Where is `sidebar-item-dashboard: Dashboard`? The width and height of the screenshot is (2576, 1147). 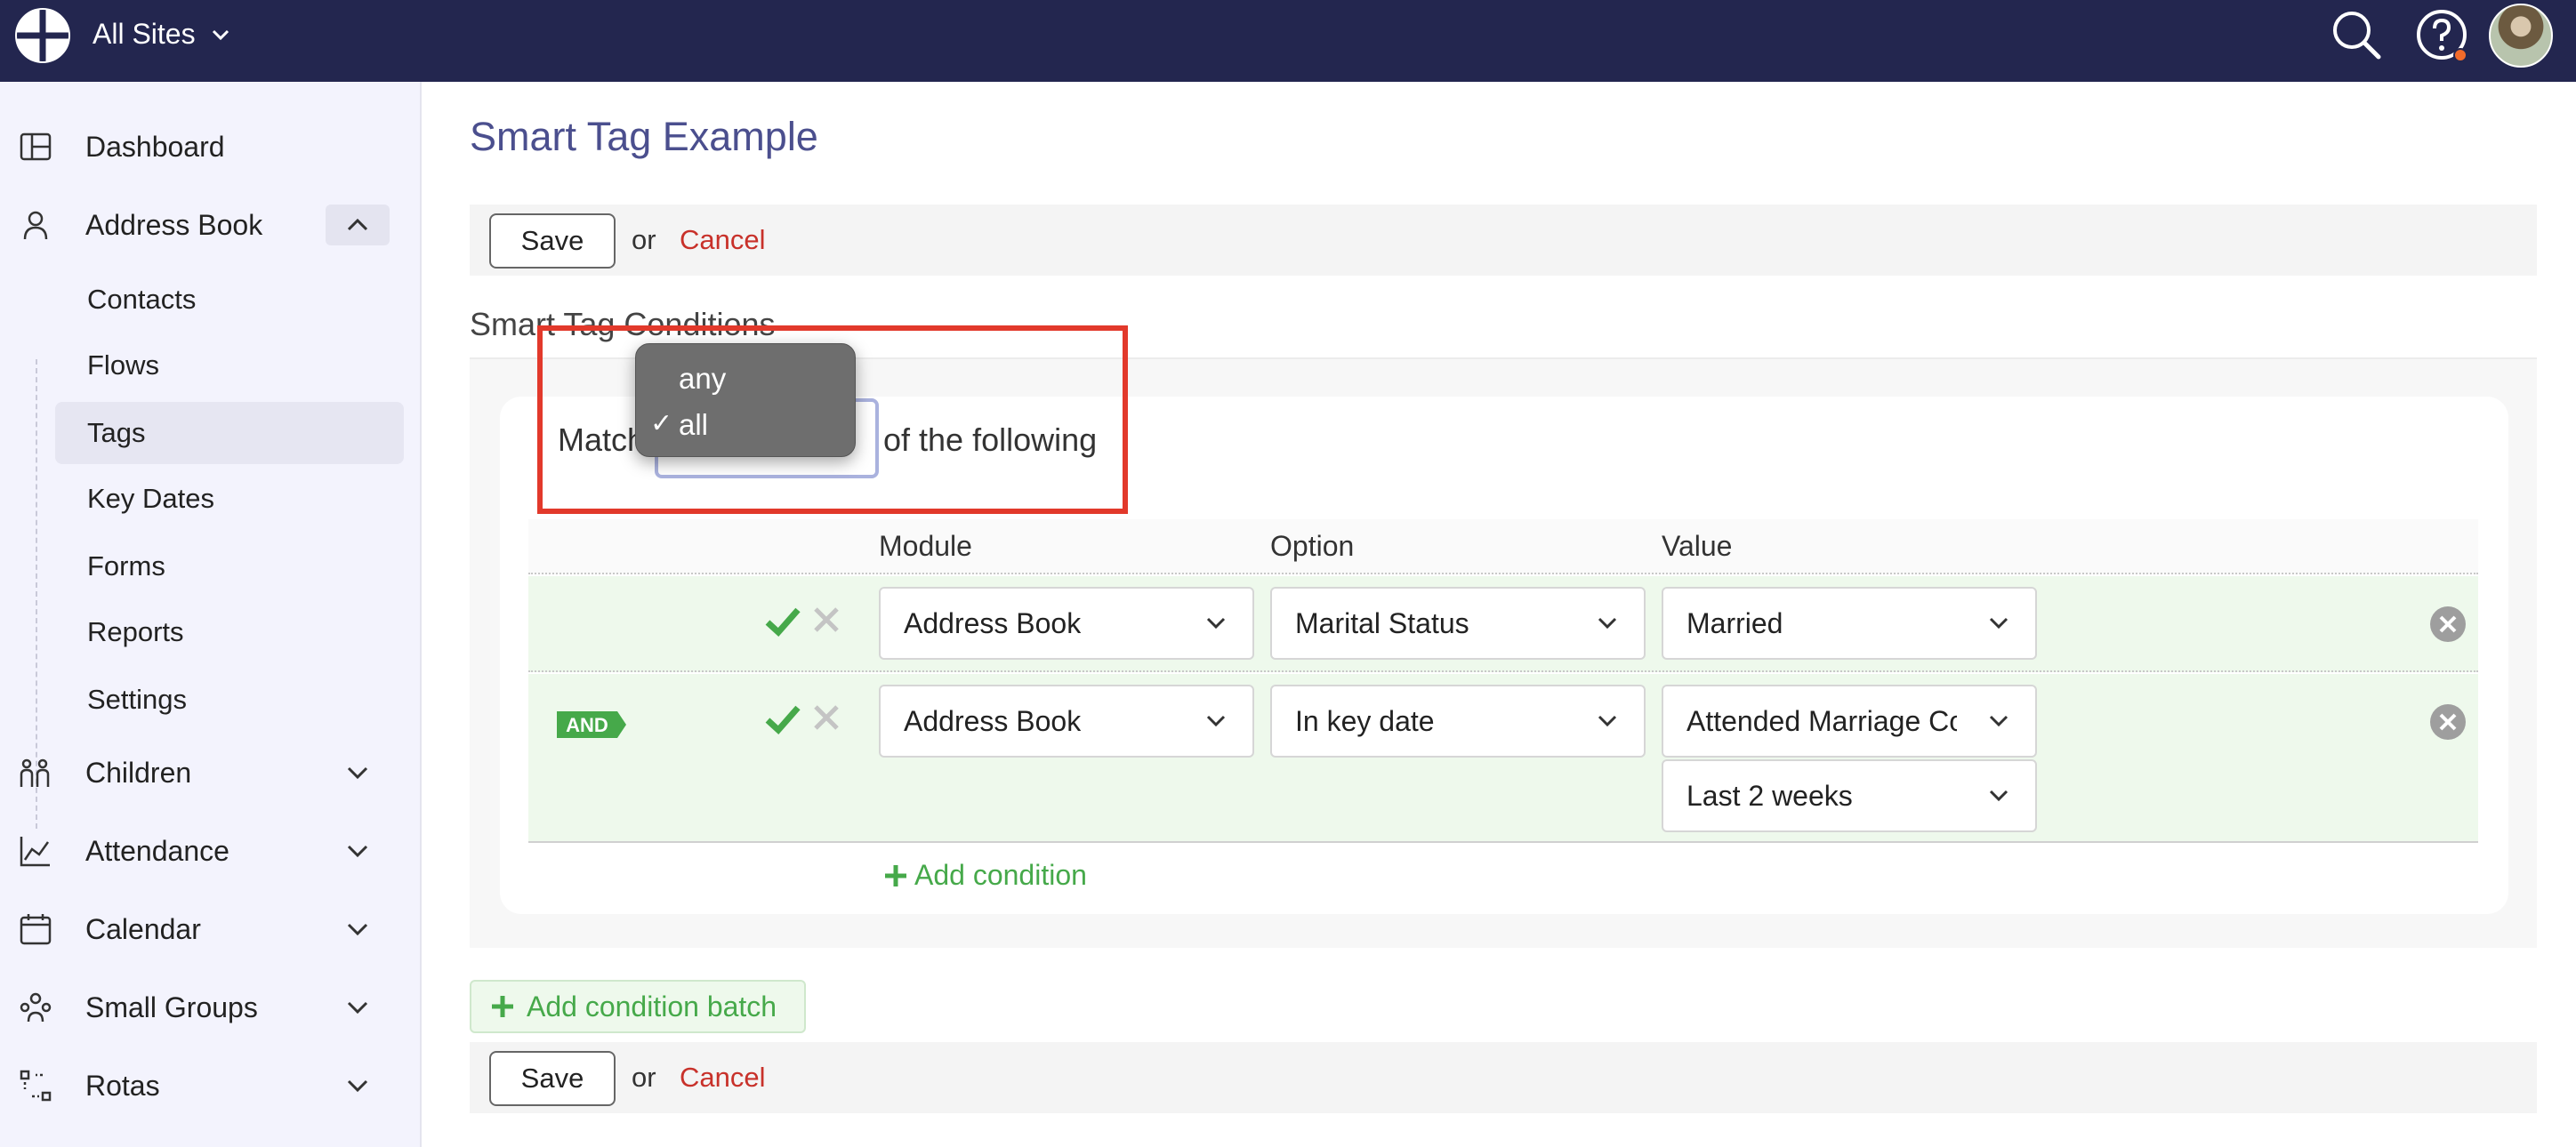
sidebar-item-dashboard: Dashboard is located at coordinates (211, 147).